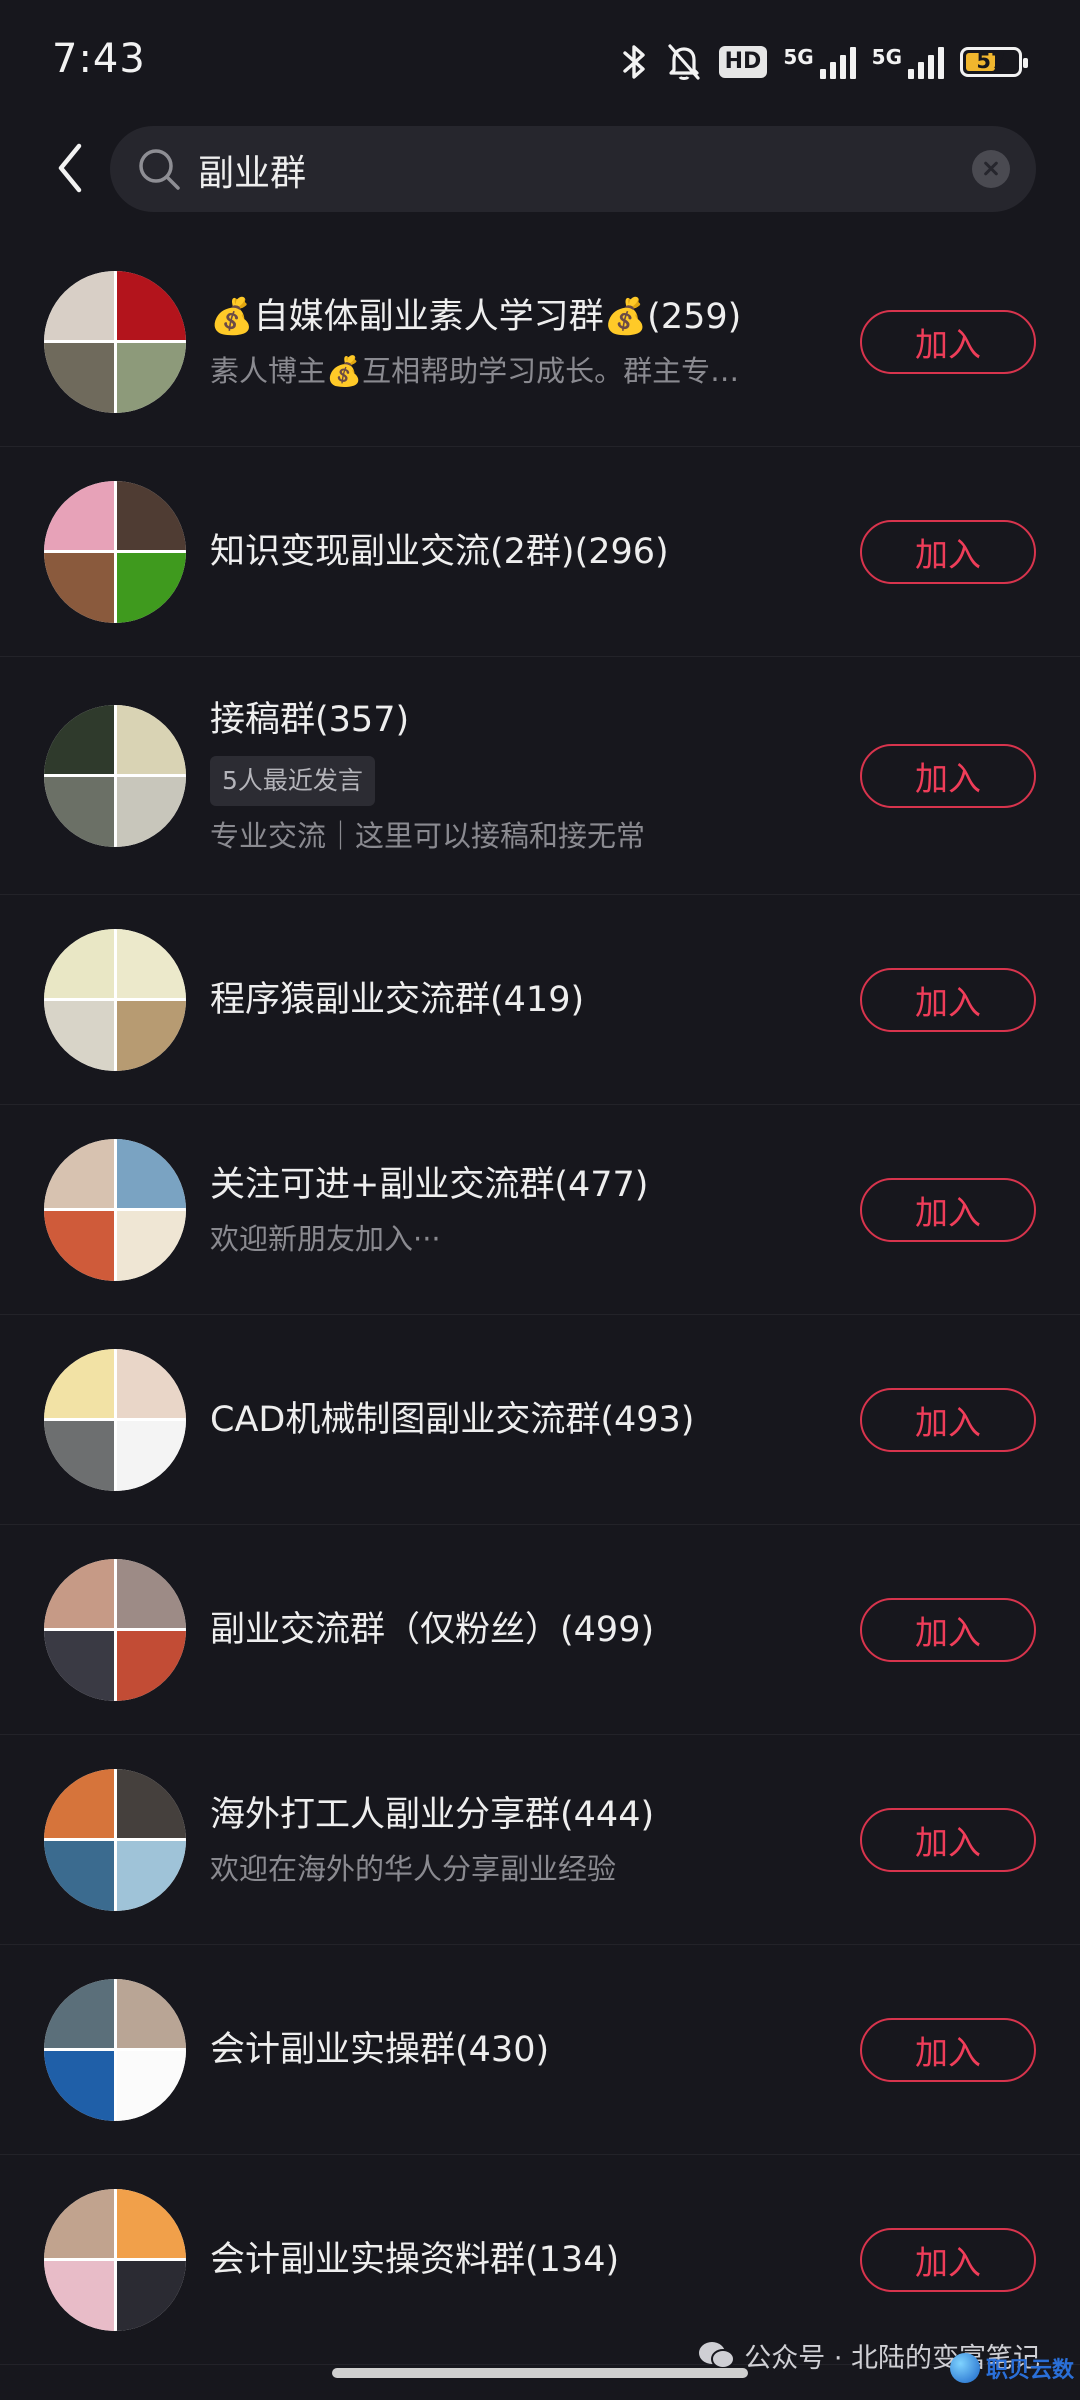 The height and width of the screenshot is (2400, 1080). I want to click on group-row: 会计副业实操资料群(134) 加入, so click(540, 2260).